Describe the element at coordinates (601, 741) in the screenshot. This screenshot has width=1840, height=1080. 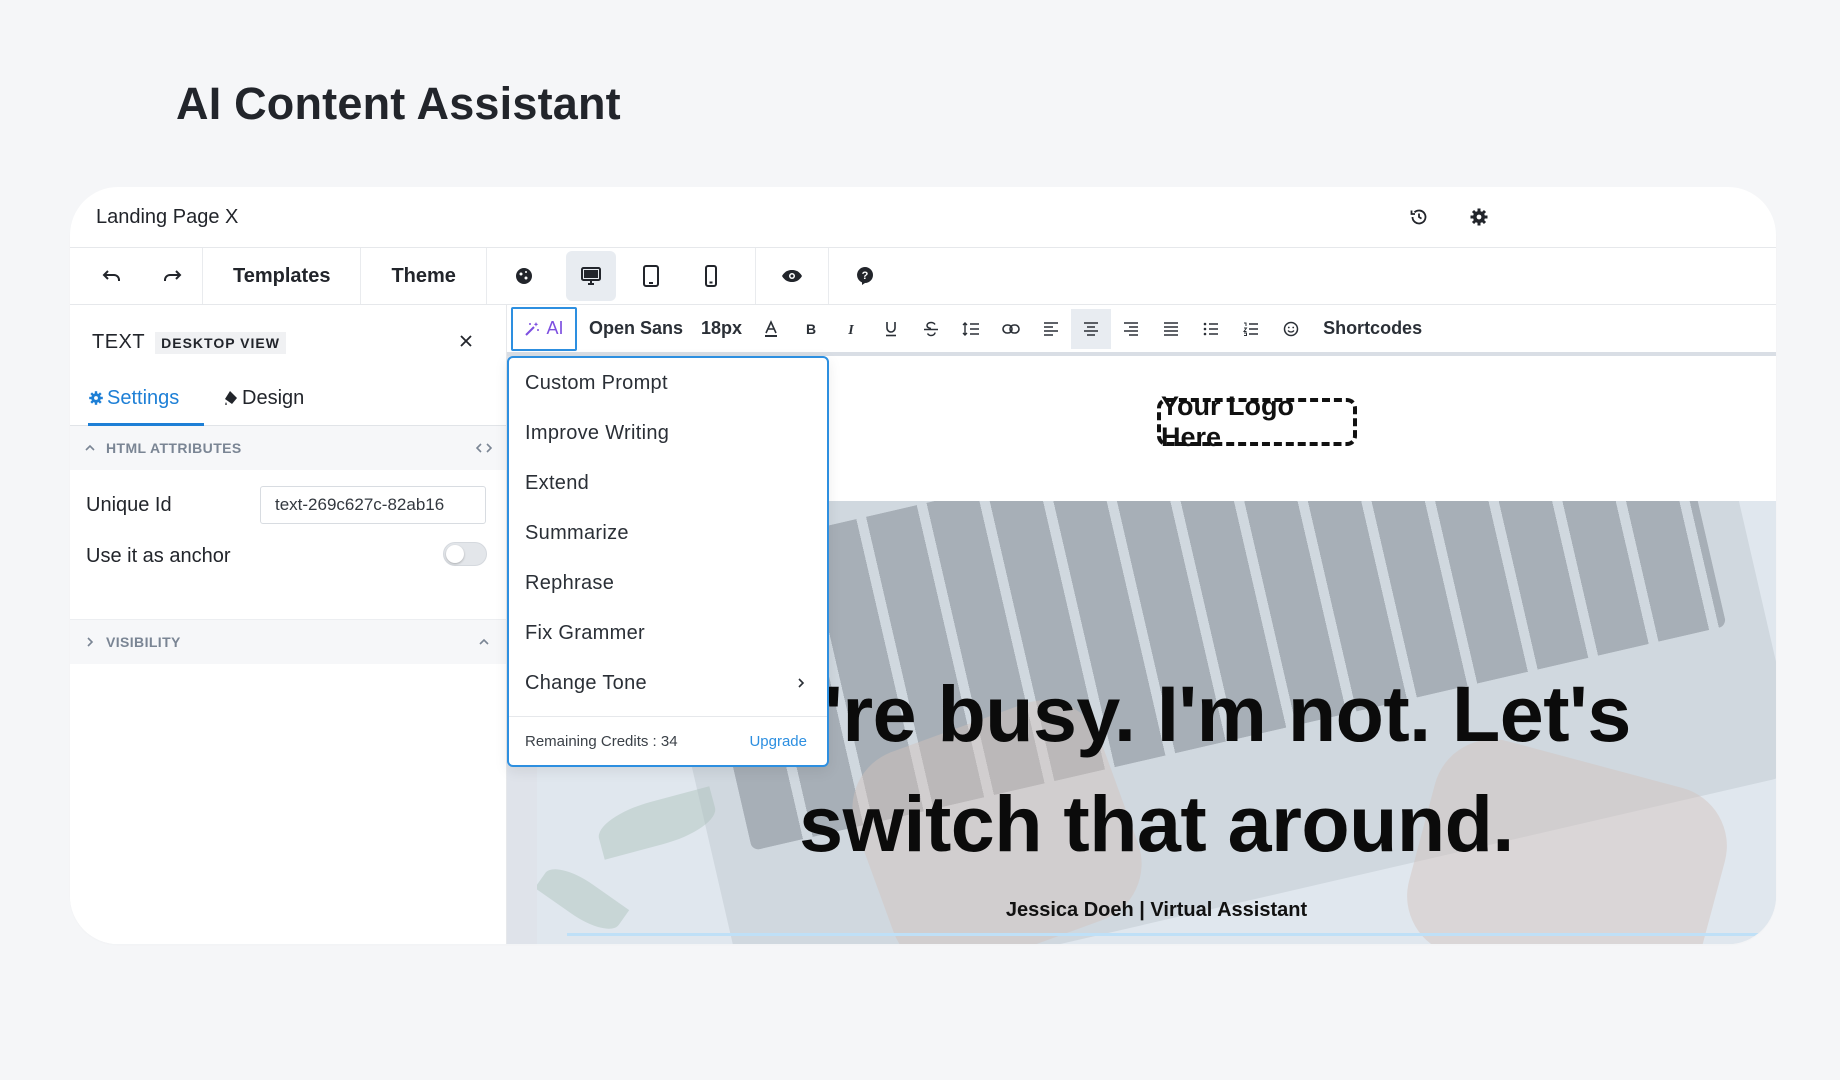
I see `remaining-credits: Remaining Credits : 34` at that location.